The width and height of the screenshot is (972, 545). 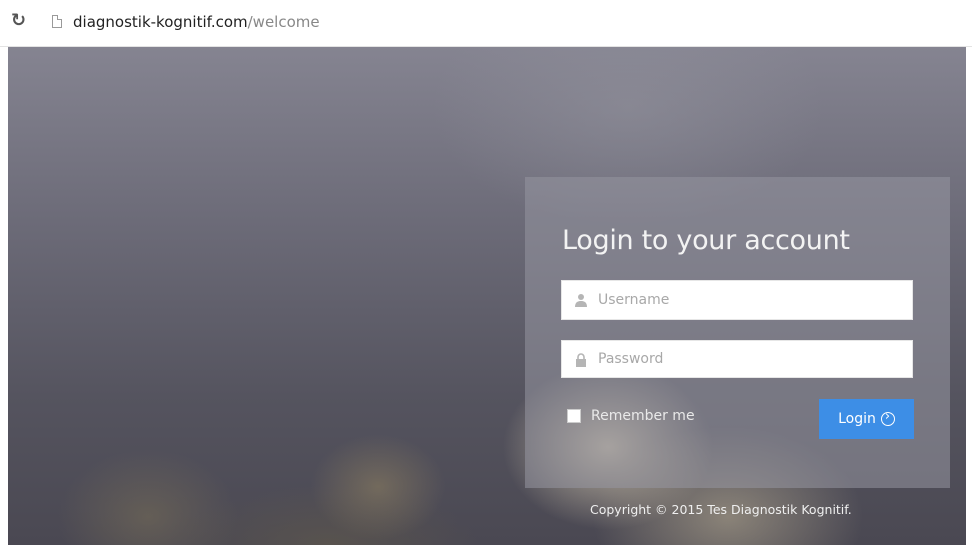 I want to click on remember-me: Remember me, so click(x=631, y=416).